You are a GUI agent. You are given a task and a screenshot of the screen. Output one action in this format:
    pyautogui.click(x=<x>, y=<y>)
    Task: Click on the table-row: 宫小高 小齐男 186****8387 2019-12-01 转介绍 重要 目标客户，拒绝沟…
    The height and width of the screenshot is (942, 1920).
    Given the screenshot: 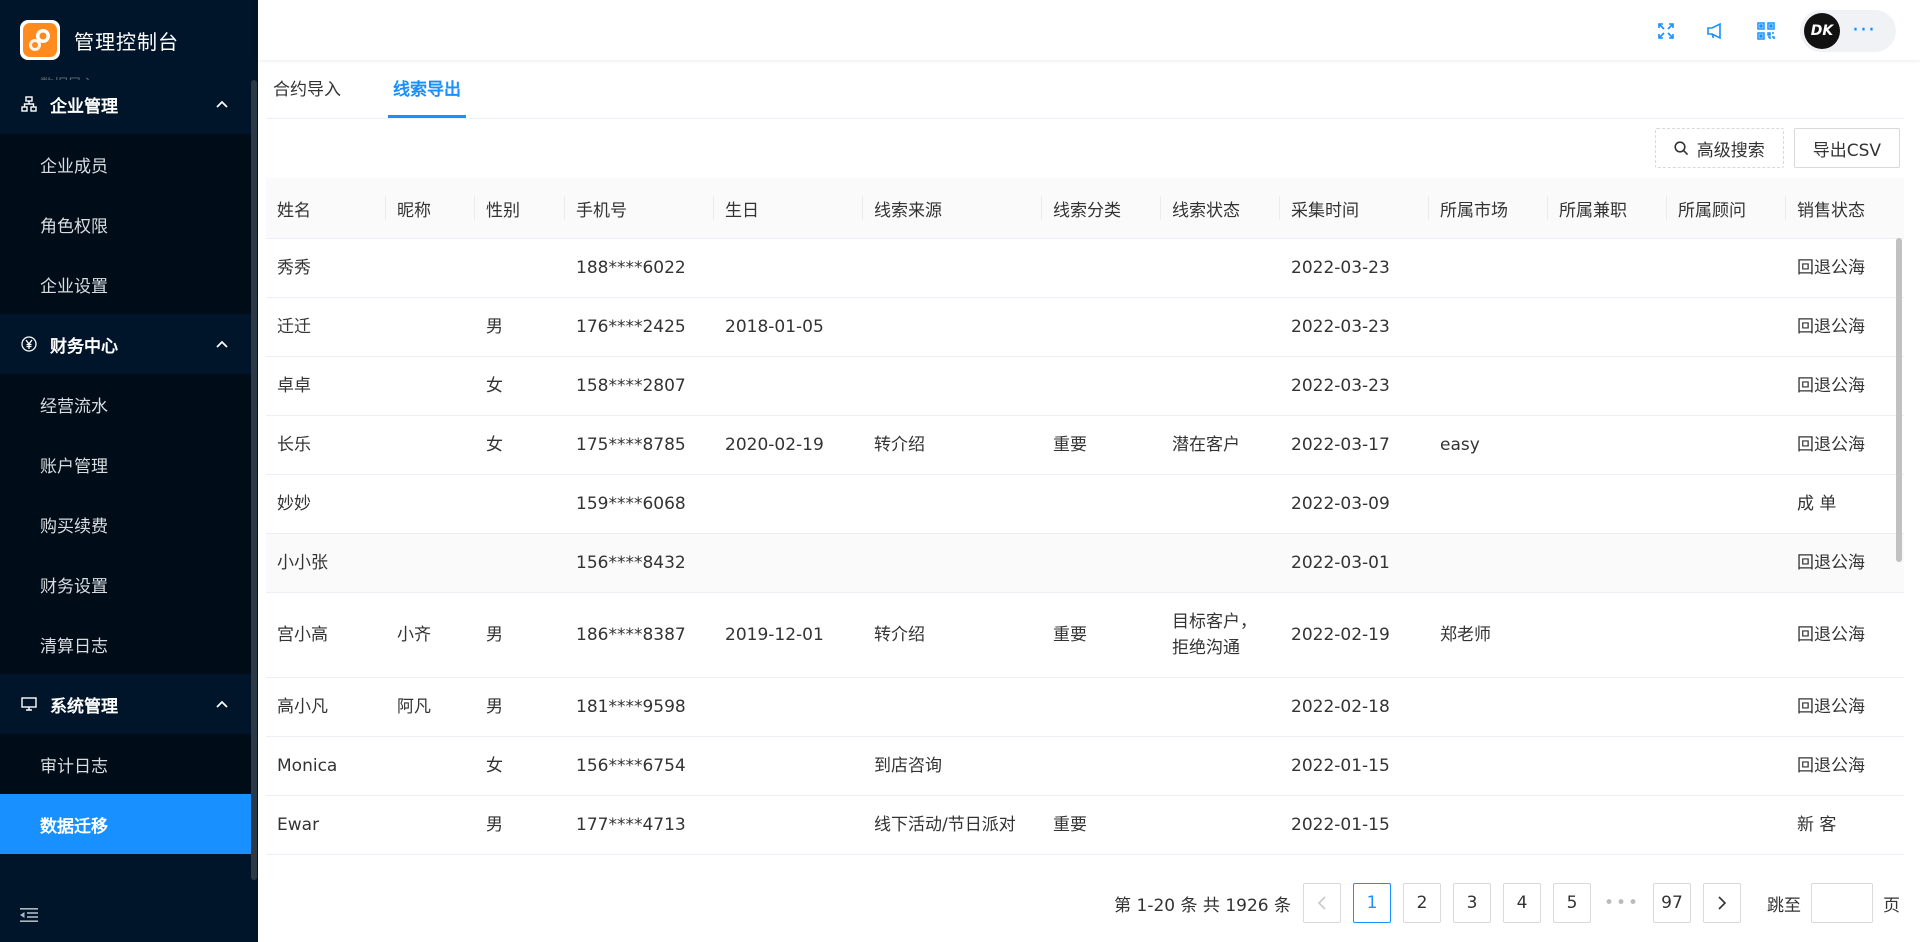 What is the action you would take?
    pyautogui.click(x=1085, y=635)
    